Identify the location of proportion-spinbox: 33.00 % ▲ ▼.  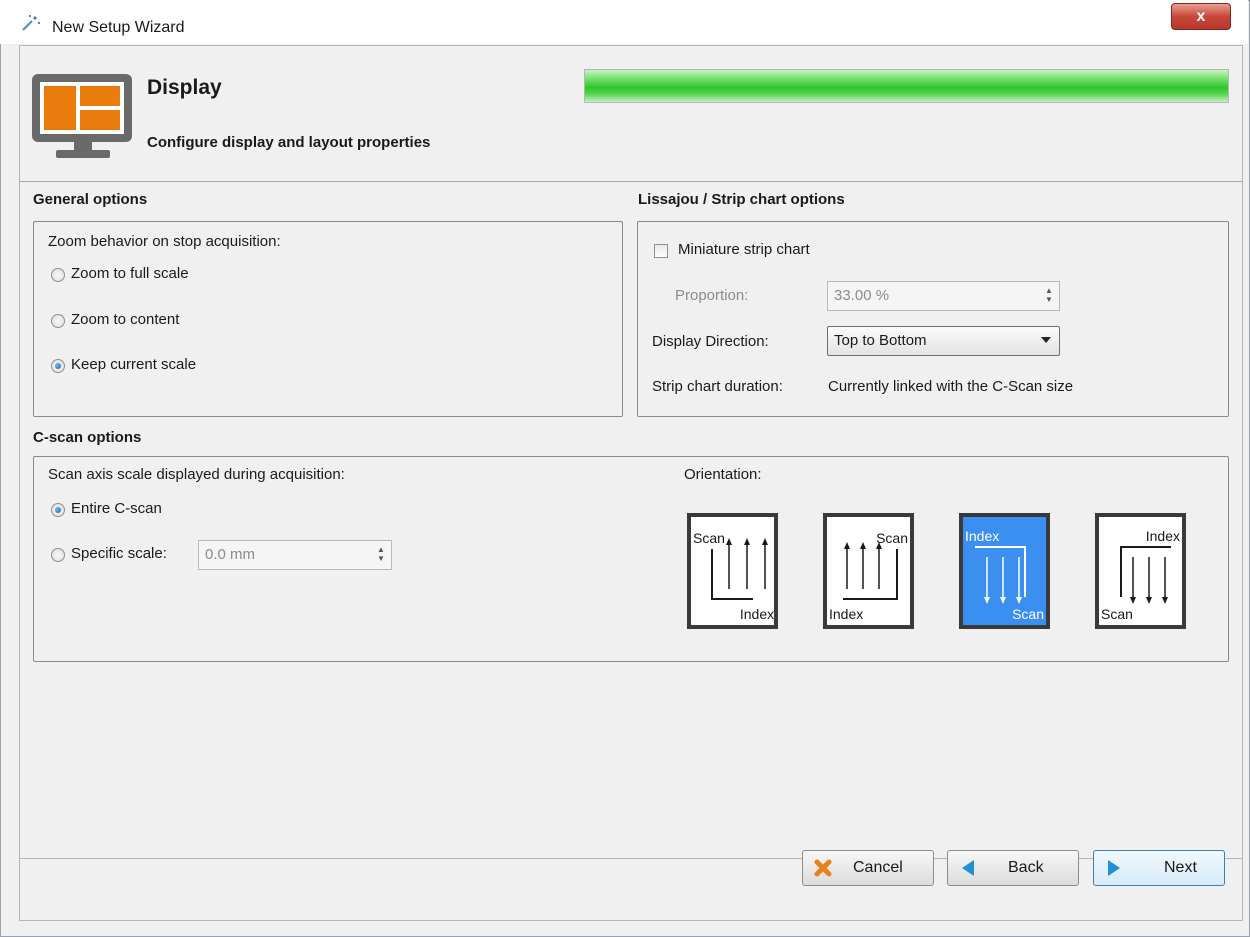
(943, 296).